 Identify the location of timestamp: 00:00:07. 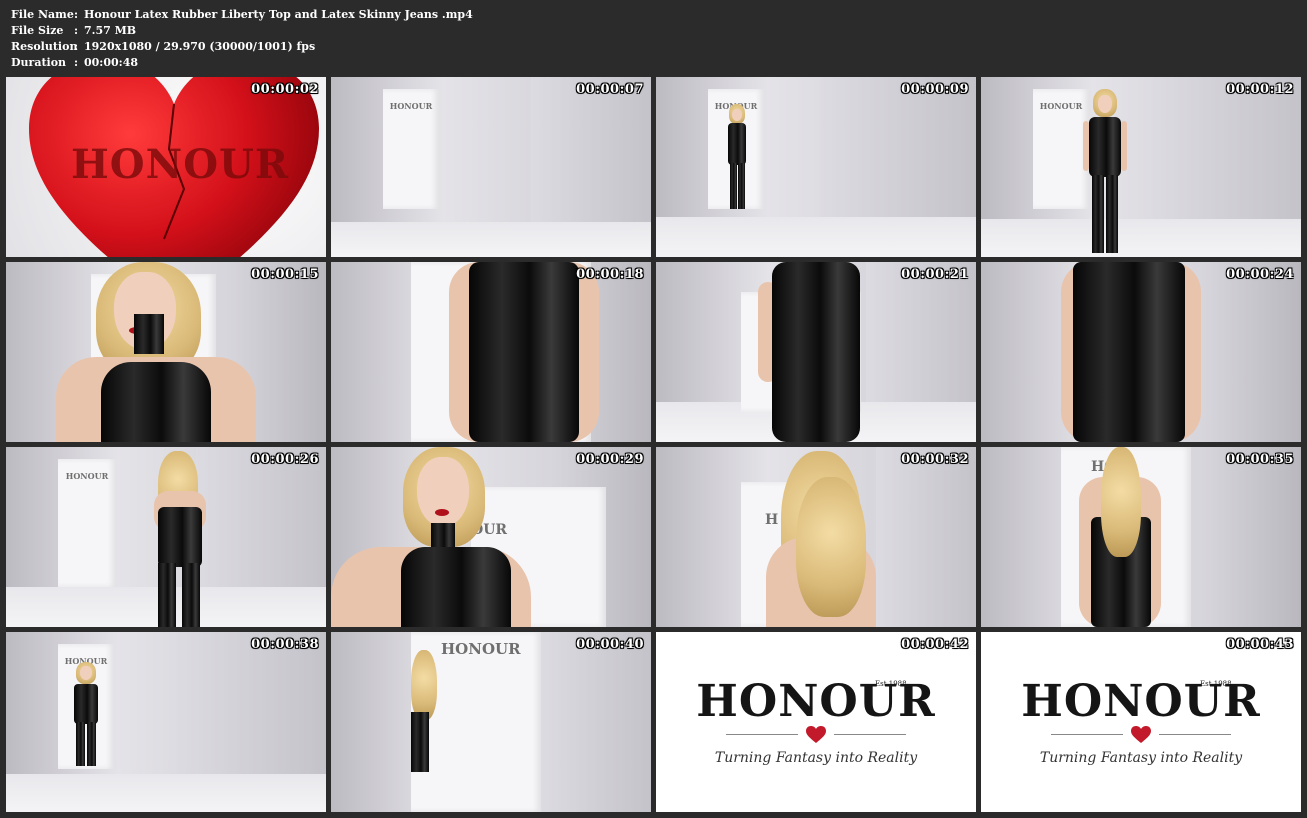
(610, 89).